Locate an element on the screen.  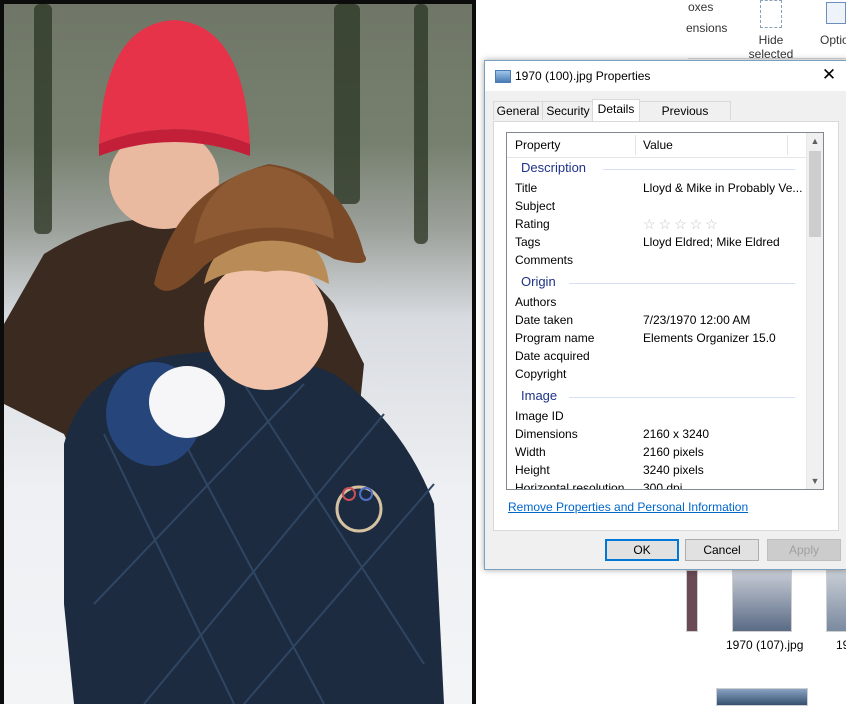
property-name: Subject is located at coordinates (535, 206).